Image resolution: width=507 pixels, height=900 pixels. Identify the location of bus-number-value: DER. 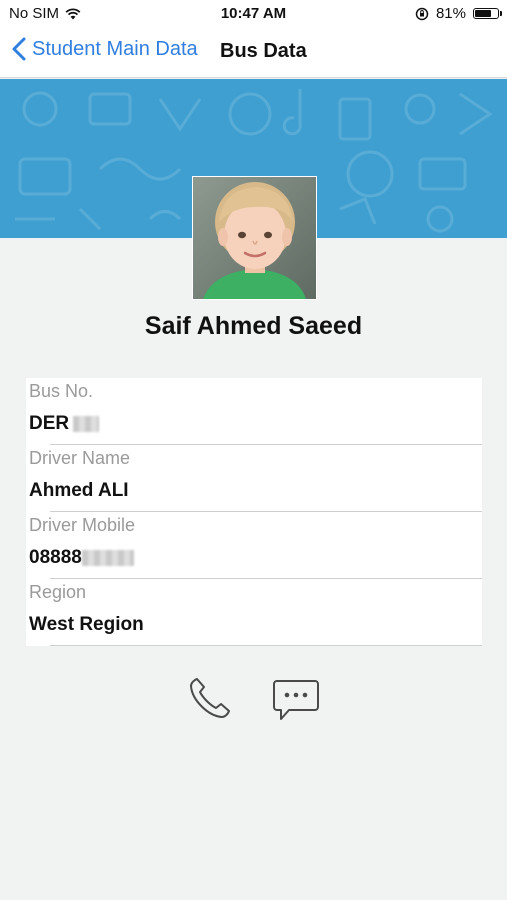
(64, 424).